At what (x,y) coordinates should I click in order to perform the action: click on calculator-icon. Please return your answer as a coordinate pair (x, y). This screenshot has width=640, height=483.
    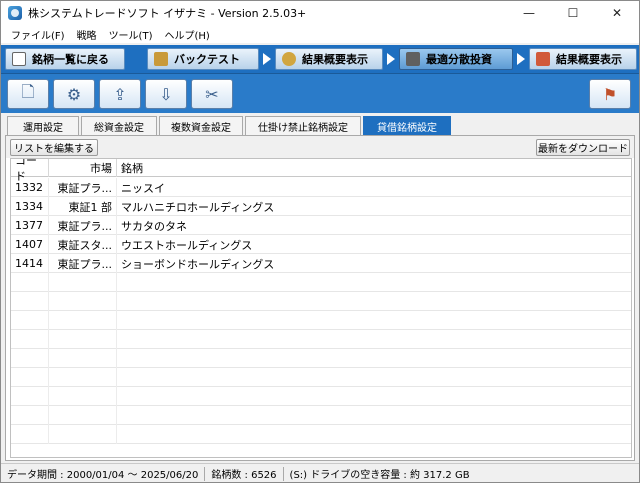
    Looking at the image, I should click on (413, 59).